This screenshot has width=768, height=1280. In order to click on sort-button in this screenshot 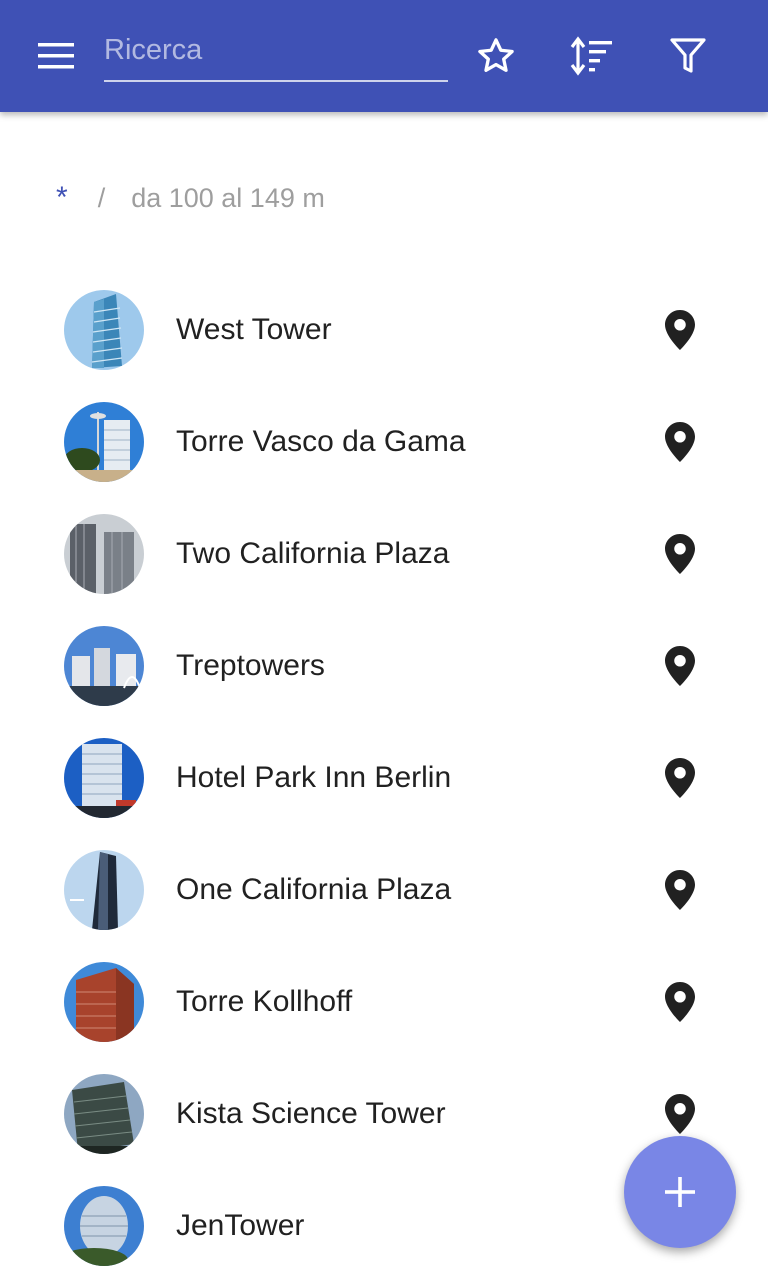, I will do `click(592, 56)`.